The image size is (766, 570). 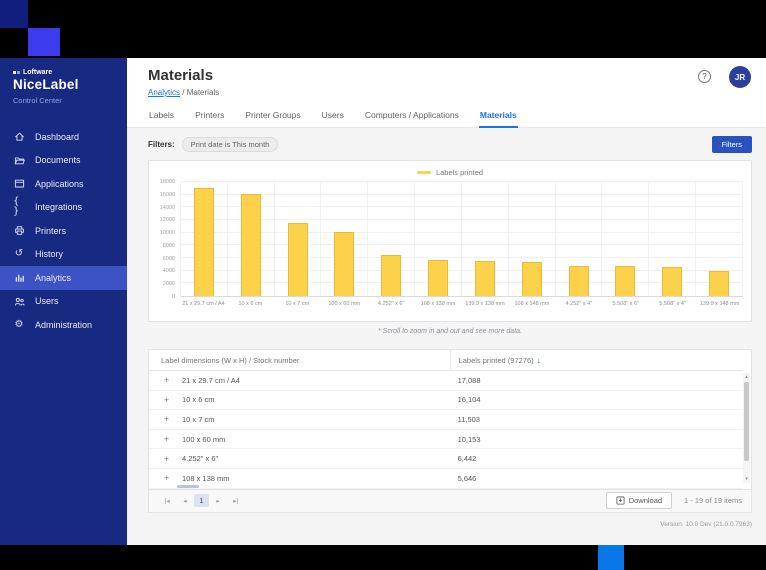 I want to click on horizontal-scrollbar-thumb, so click(x=188, y=486).